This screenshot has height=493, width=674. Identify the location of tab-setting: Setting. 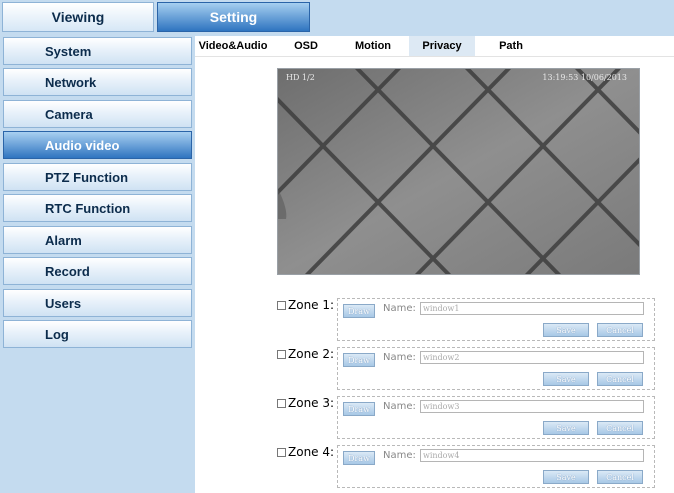
(233, 17).